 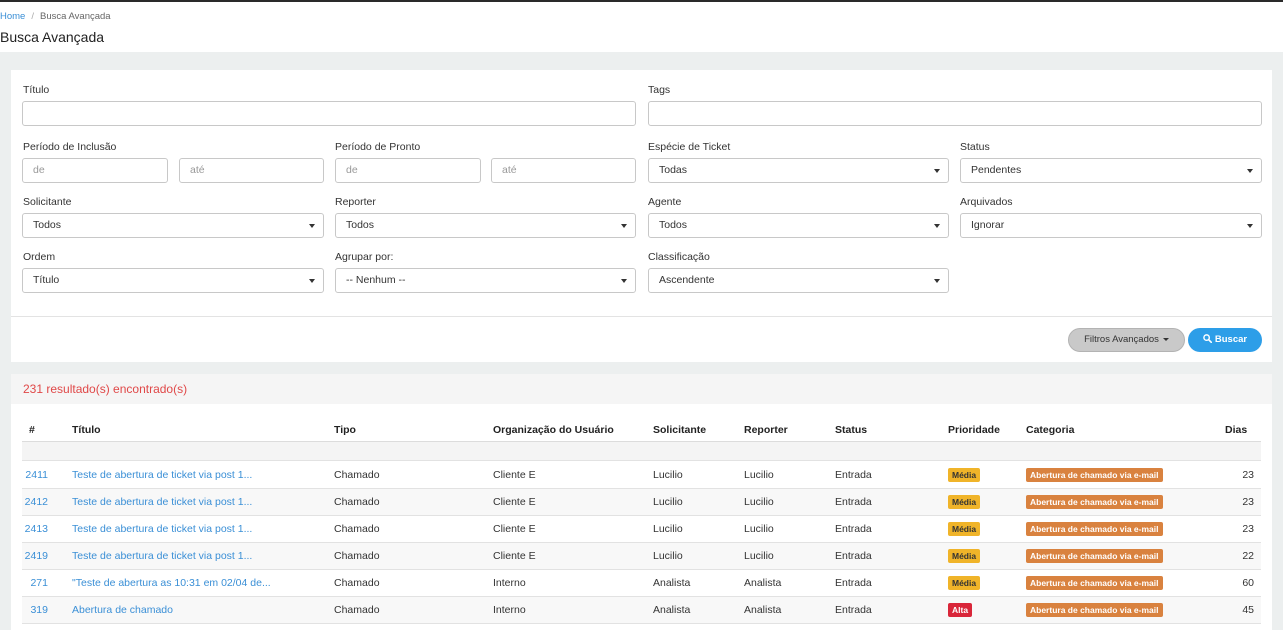 What do you see at coordinates (345, 430) in the screenshot?
I see `column-header-tipo: Tipo` at bounding box center [345, 430].